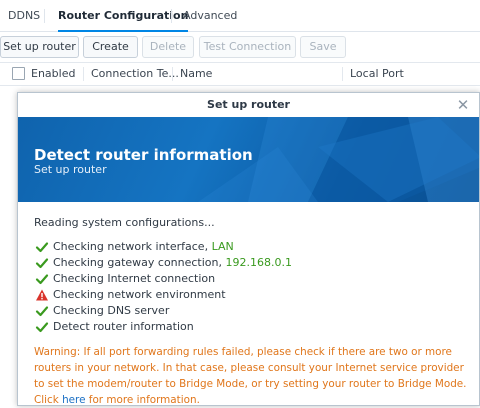 This screenshot has height=408, width=480. What do you see at coordinates (254, 295) in the screenshot?
I see `check-item: Checking network environment` at bounding box center [254, 295].